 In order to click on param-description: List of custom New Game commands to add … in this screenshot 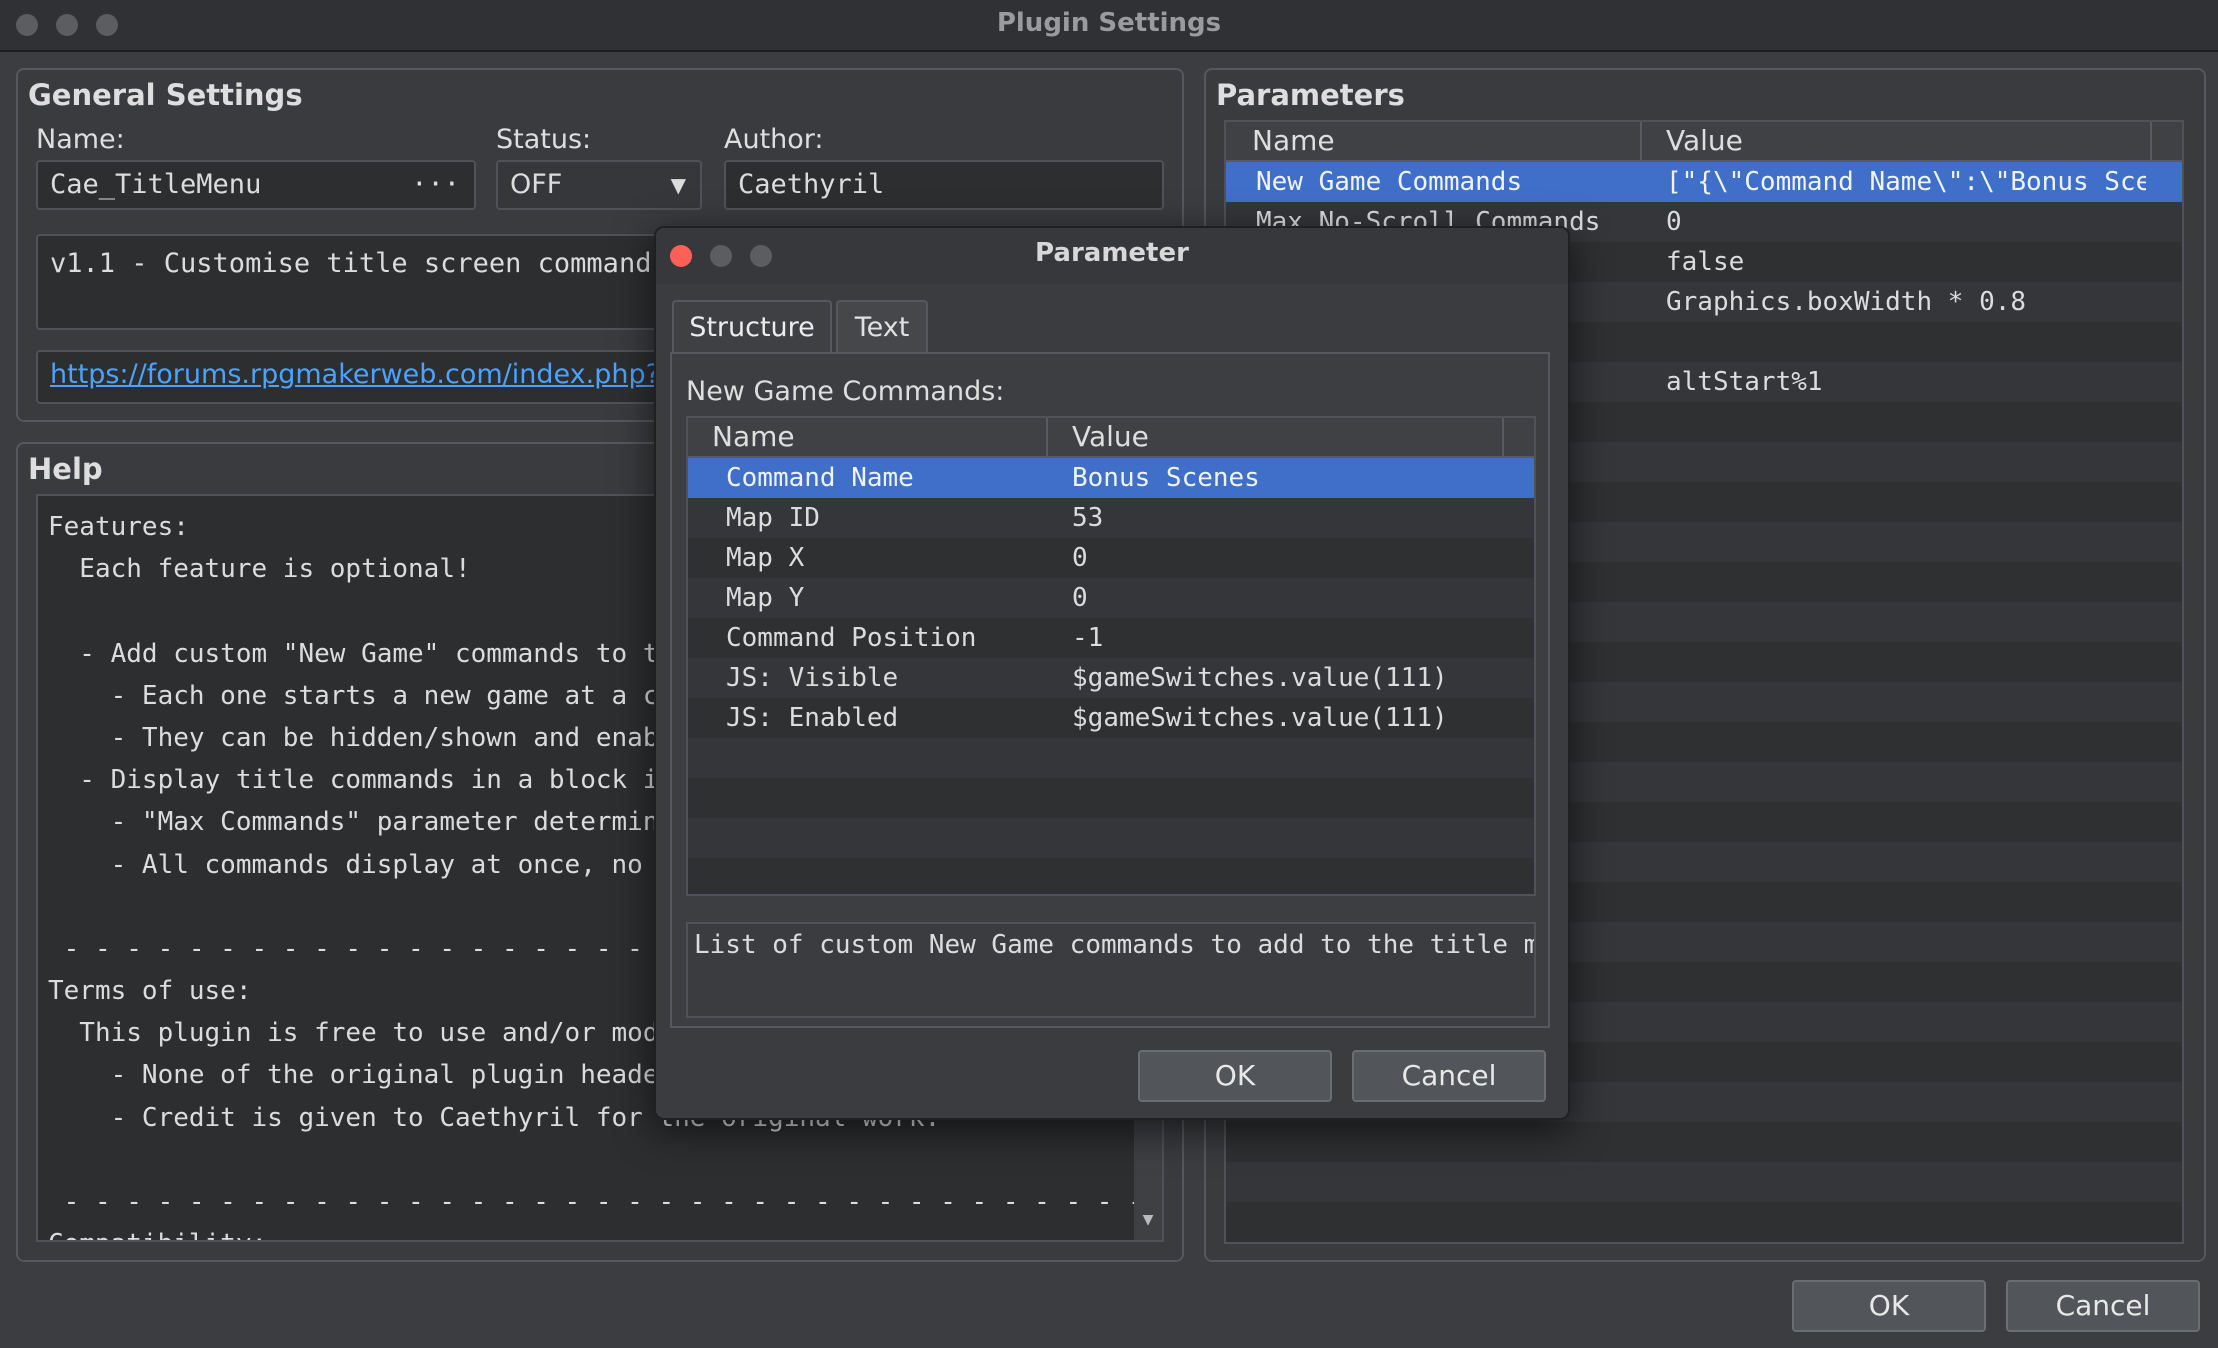, I will do `click(1111, 970)`.